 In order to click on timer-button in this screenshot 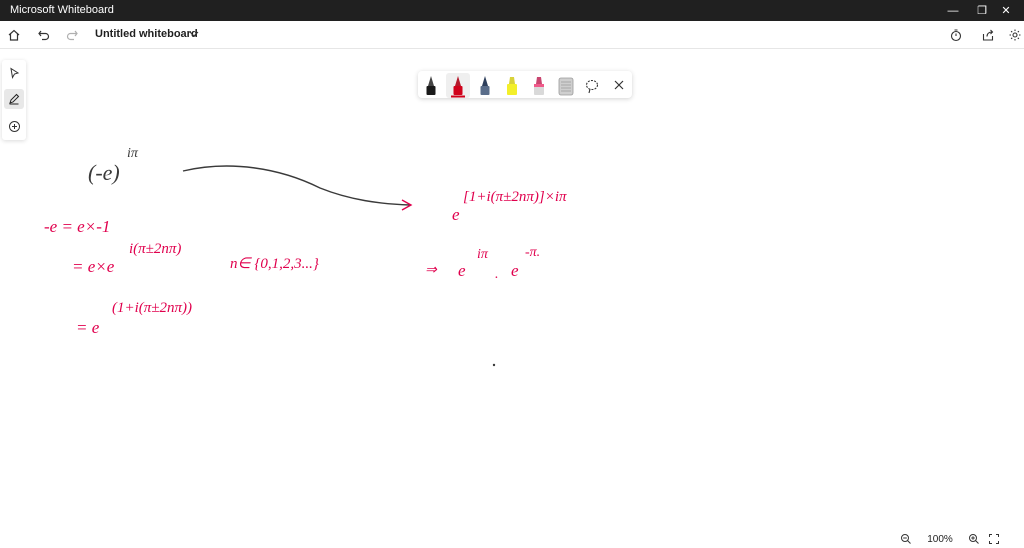, I will do `click(956, 35)`.